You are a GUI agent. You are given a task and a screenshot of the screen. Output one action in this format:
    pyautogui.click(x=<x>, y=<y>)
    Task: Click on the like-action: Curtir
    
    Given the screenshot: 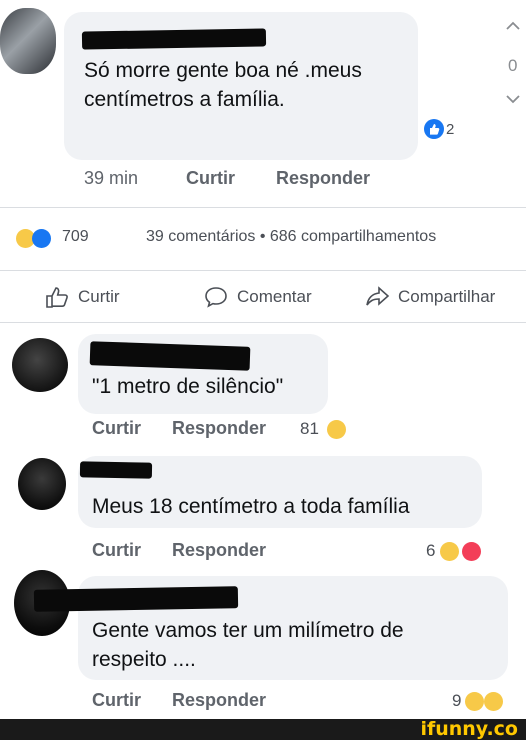 What is the action you would take?
    pyautogui.click(x=82, y=297)
    